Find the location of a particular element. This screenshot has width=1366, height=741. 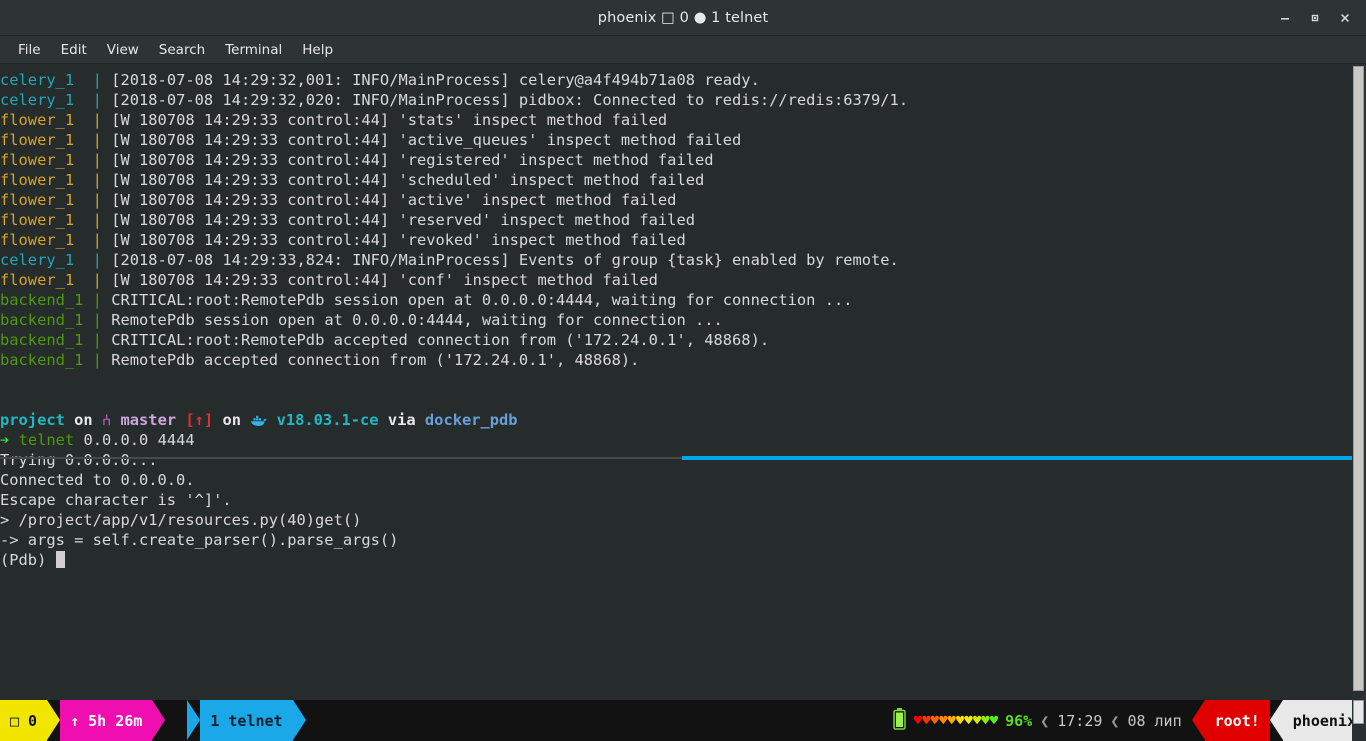

menu-help: Help is located at coordinates (317, 50).